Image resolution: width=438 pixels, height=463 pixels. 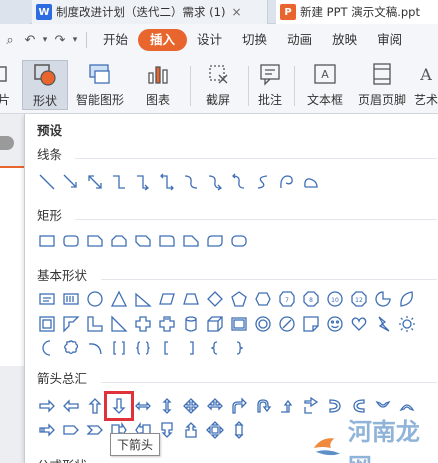 What do you see at coordinates (218, 85) in the screenshot?
I see `screenshot-button: 截屏` at bounding box center [218, 85].